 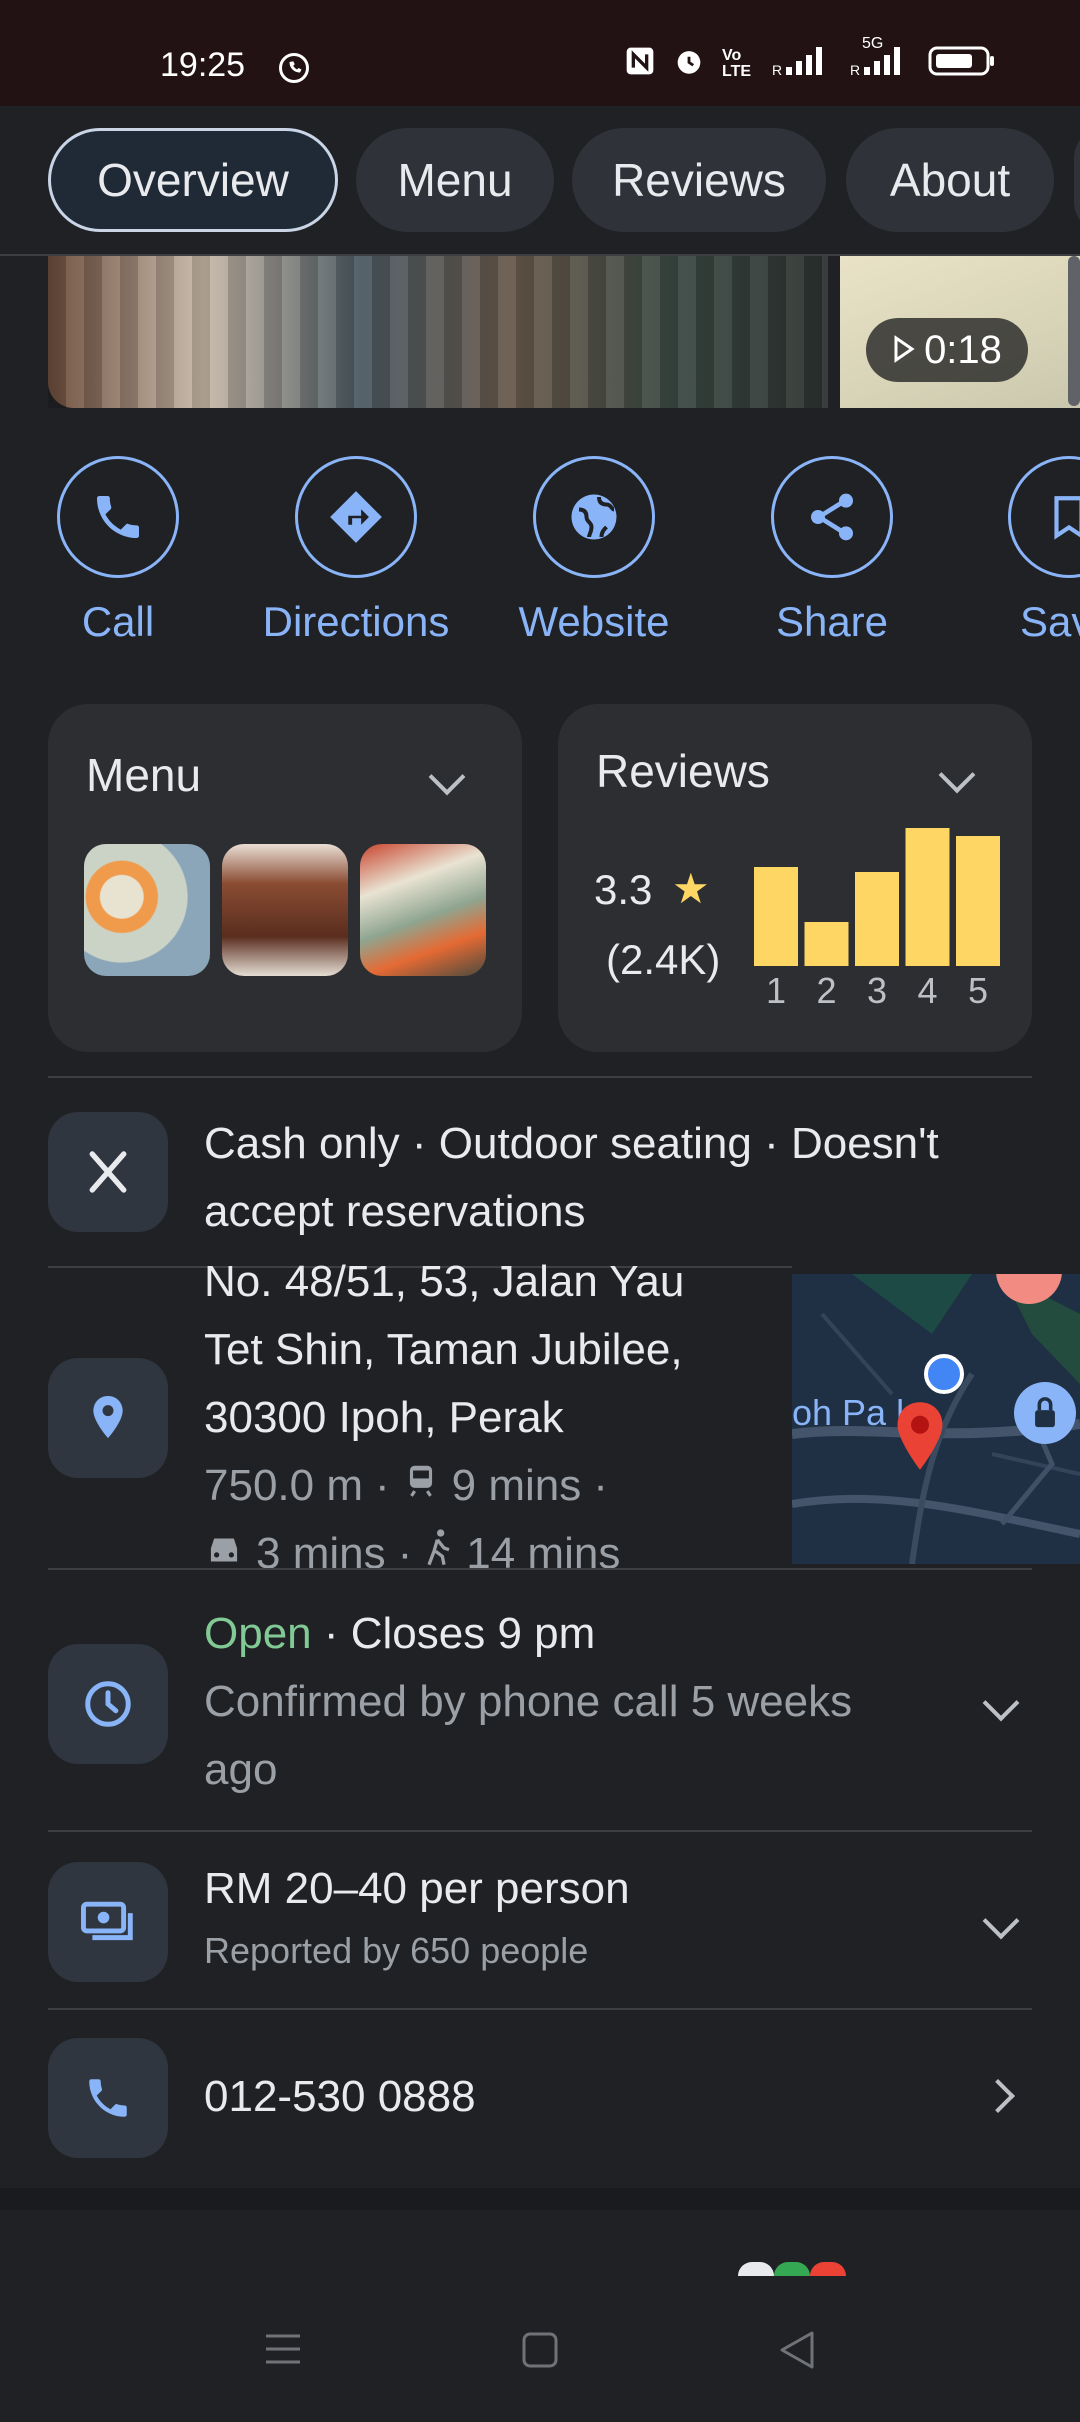 What do you see at coordinates (540, 2352) in the screenshot?
I see `home-nav-icon` at bounding box center [540, 2352].